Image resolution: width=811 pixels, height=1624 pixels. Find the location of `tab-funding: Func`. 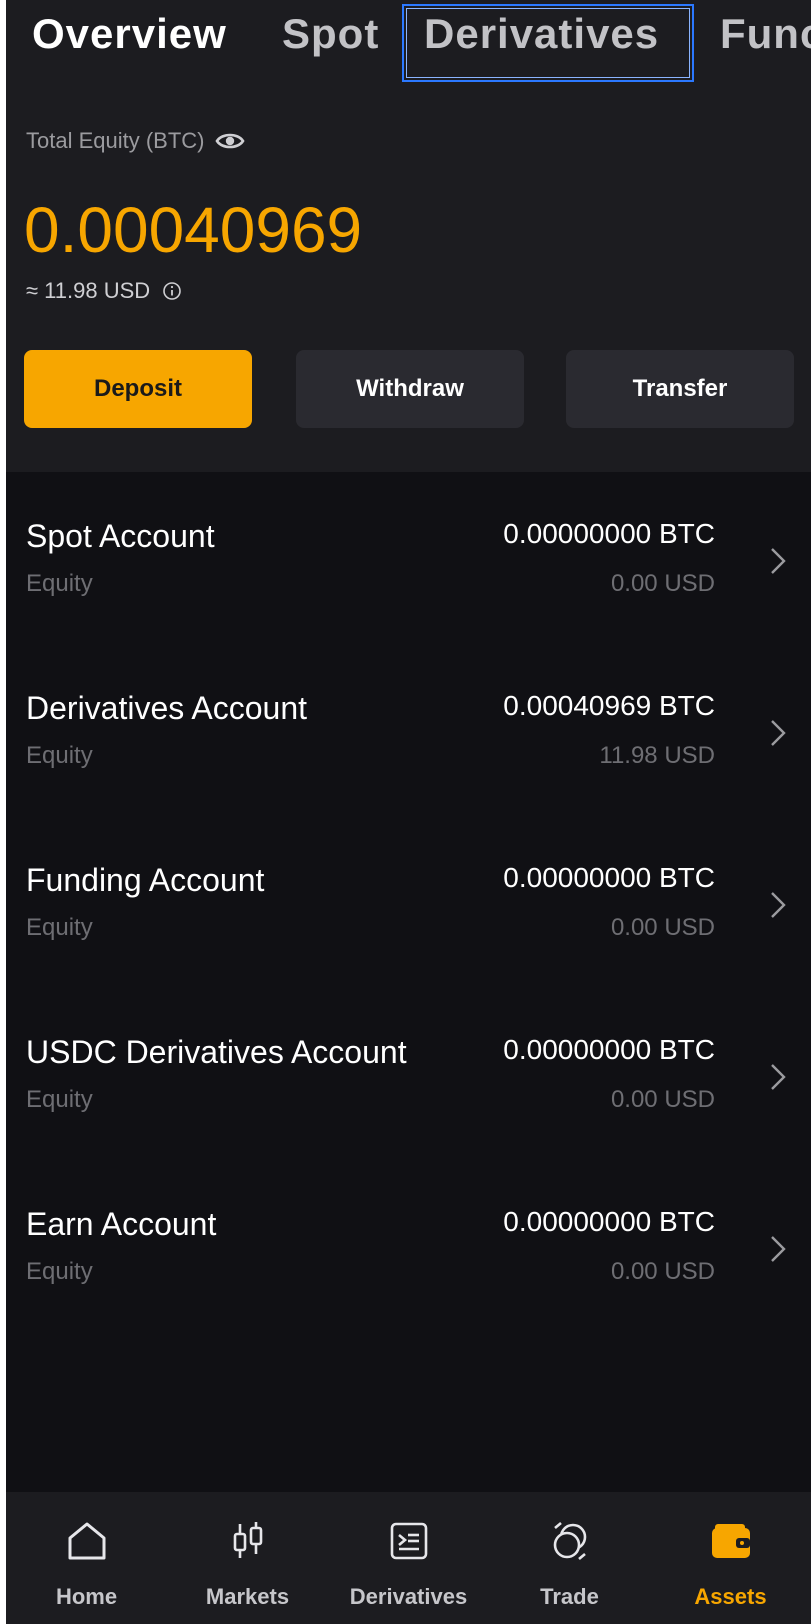

tab-funding: Func is located at coordinates (765, 34).